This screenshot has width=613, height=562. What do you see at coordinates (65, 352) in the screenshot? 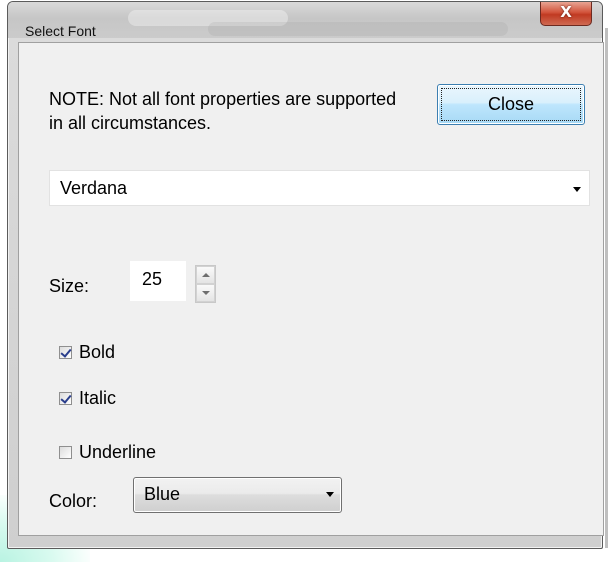
I see `bold-checkbox` at bounding box center [65, 352].